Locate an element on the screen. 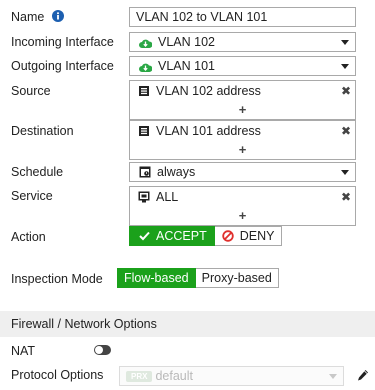 This screenshot has height=390, width=375. destination-field: VLAN 101 address ✖ + is located at coordinates (242, 140).